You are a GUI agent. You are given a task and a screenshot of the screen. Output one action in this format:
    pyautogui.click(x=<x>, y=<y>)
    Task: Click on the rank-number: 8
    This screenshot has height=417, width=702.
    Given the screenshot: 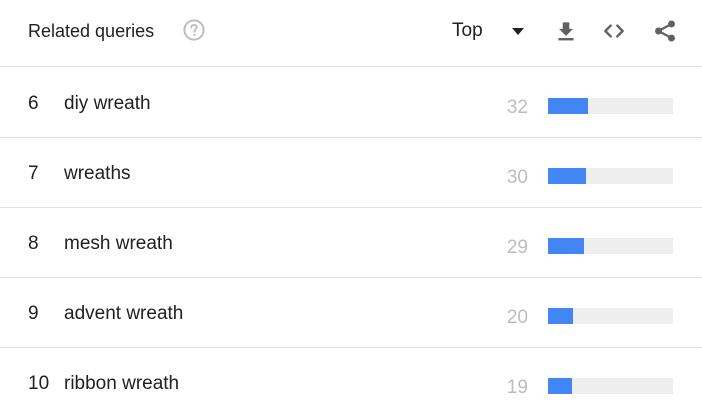 What is the action you would take?
    pyautogui.click(x=33, y=243)
    